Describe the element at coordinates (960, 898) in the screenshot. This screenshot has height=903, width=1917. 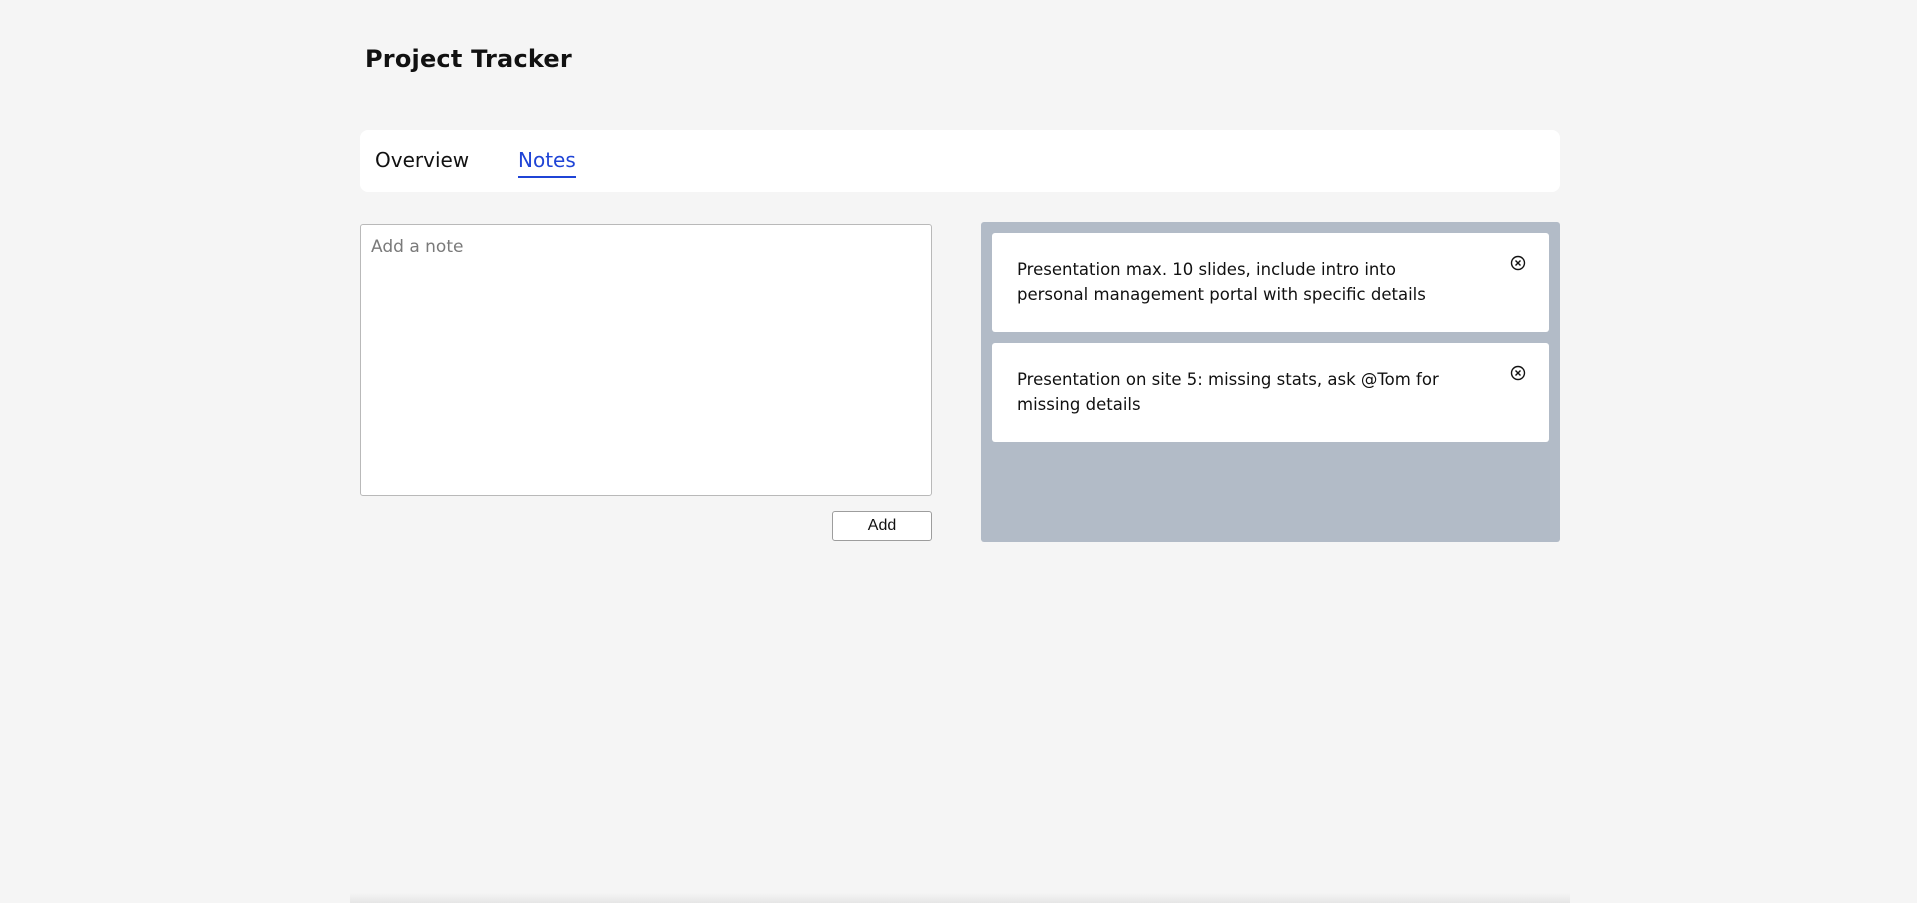
I see `footer-shadow` at that location.